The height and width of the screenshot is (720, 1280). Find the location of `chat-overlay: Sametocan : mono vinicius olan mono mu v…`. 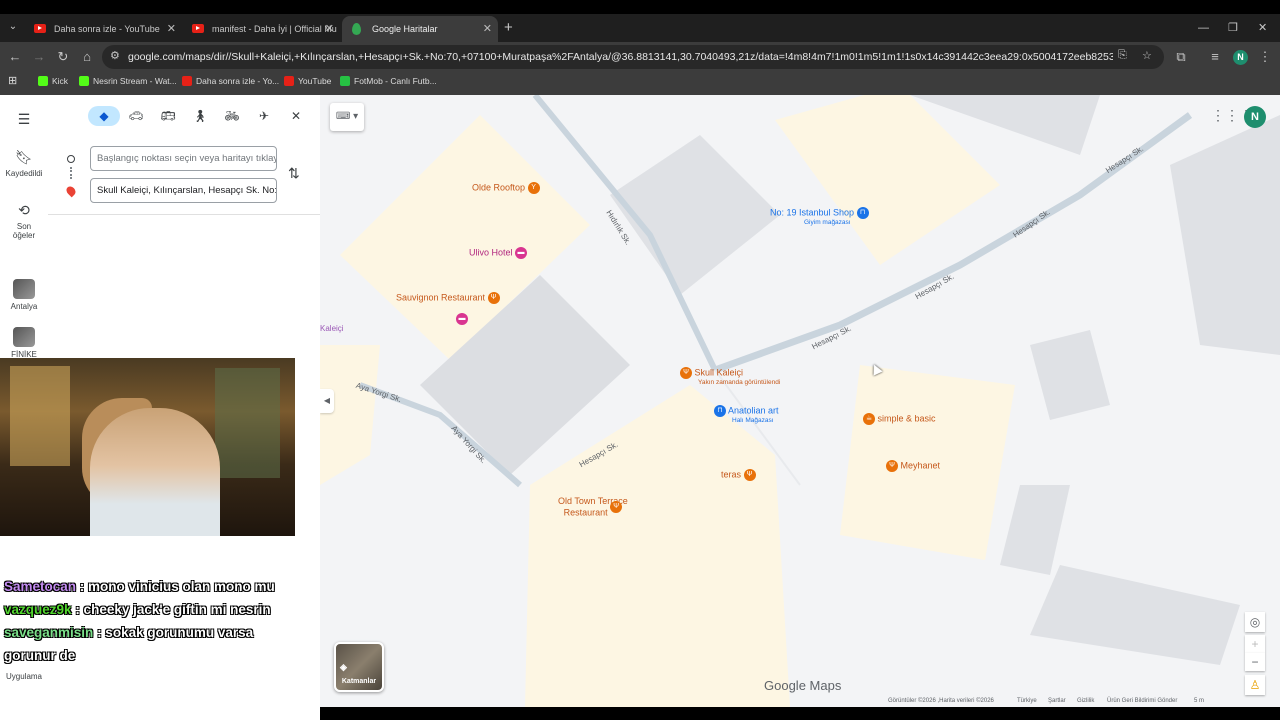

chat-overlay: Sametocan : mono vinicius olan mono mu v… is located at coordinates (154, 621).